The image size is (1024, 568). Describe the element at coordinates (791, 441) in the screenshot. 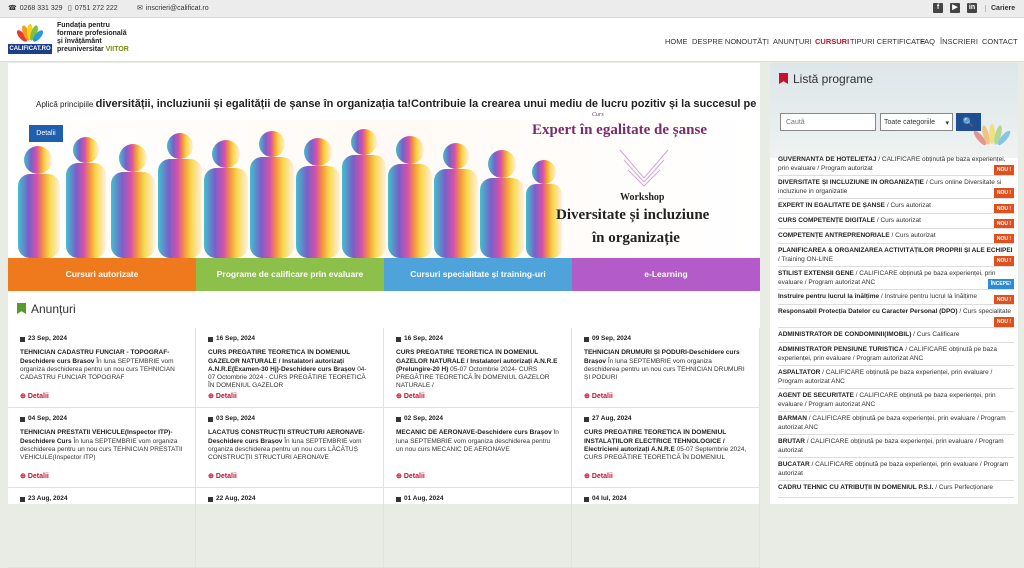

I see `program-name: BRUTAR` at that location.